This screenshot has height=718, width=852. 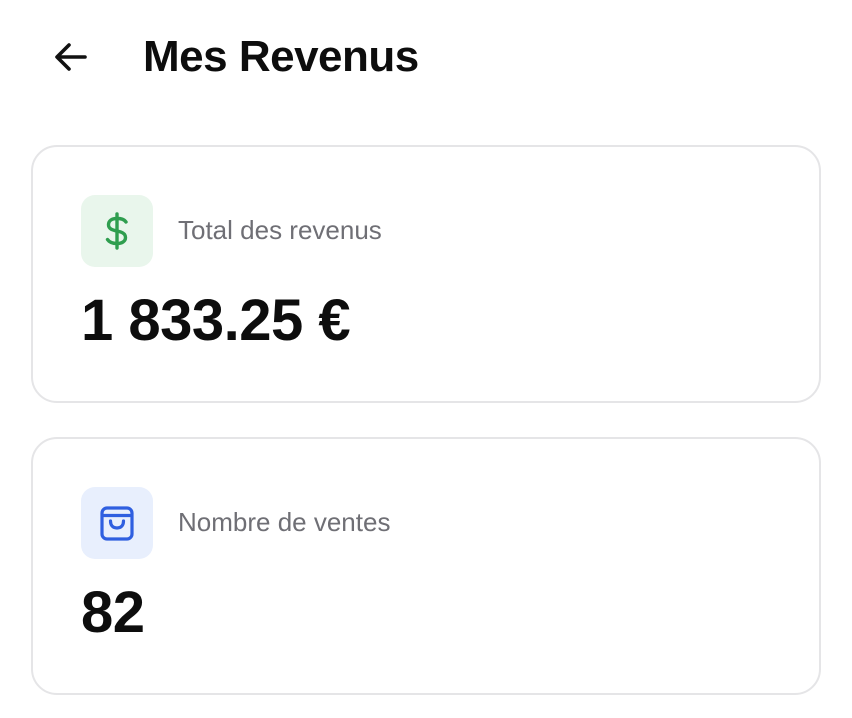 I want to click on page-title: Mes Revenus, so click(x=281, y=56).